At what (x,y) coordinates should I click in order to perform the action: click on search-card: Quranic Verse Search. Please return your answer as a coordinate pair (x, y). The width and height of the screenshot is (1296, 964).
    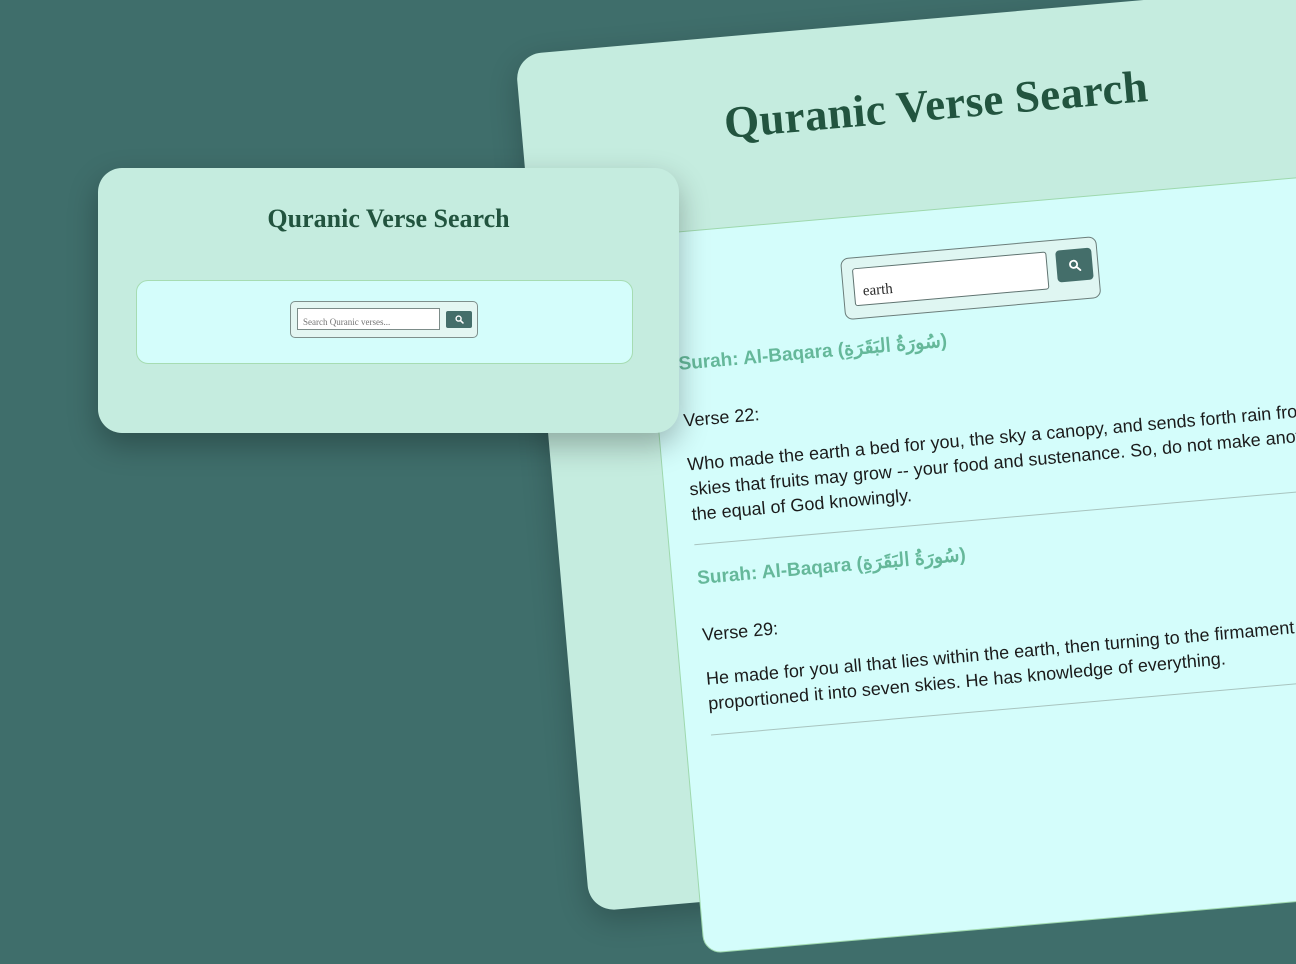
    Looking at the image, I should click on (388, 300).